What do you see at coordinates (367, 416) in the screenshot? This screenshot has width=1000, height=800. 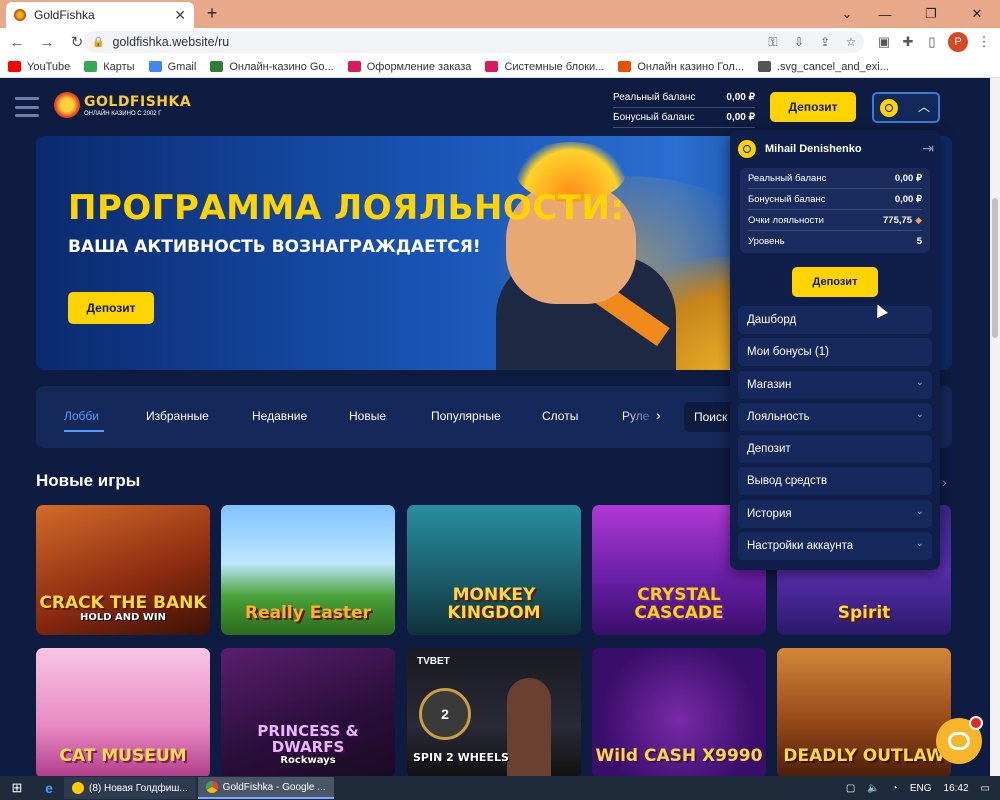 I see `category-tab: Новые` at bounding box center [367, 416].